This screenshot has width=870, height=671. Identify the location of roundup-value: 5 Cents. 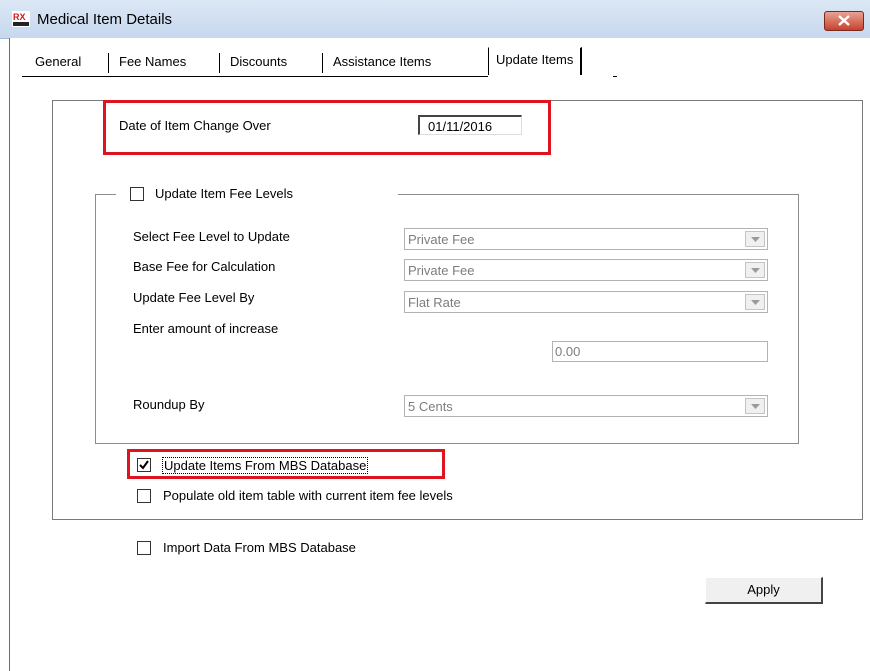
(430, 406).